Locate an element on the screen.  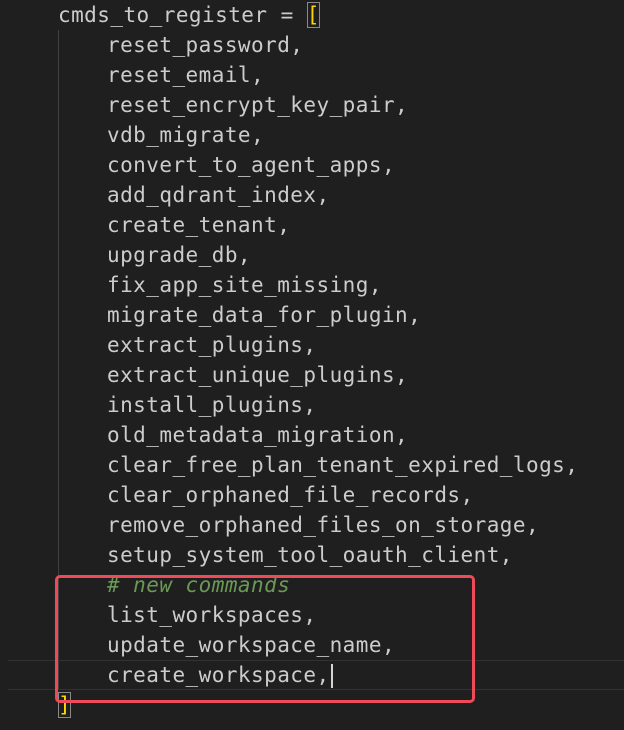
code-line: reset_encrypt_key_pair, is located at coordinates (257, 105).